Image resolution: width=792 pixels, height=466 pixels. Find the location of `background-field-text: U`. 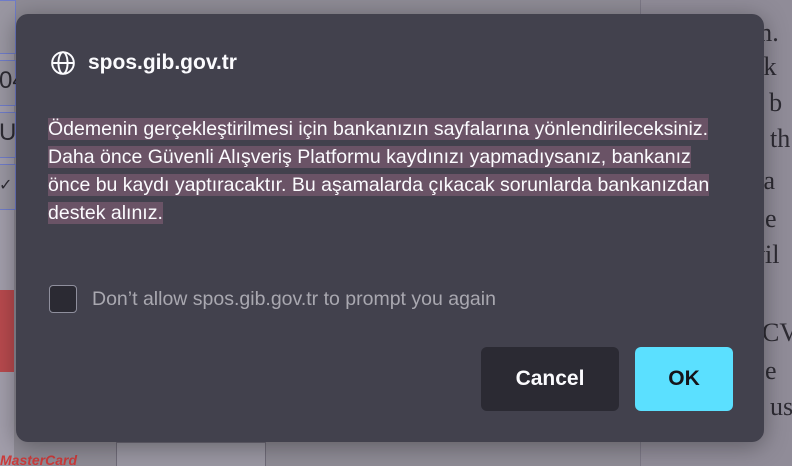

background-field-text: U is located at coordinates (8, 132).